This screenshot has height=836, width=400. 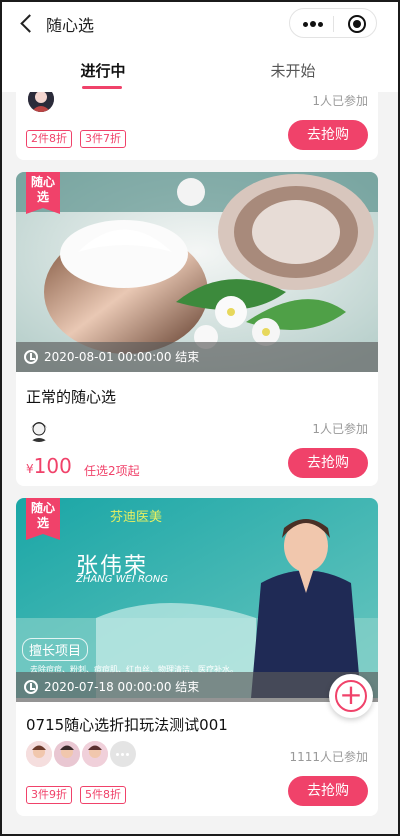 I want to click on close-target-icon, so click(x=357, y=24).